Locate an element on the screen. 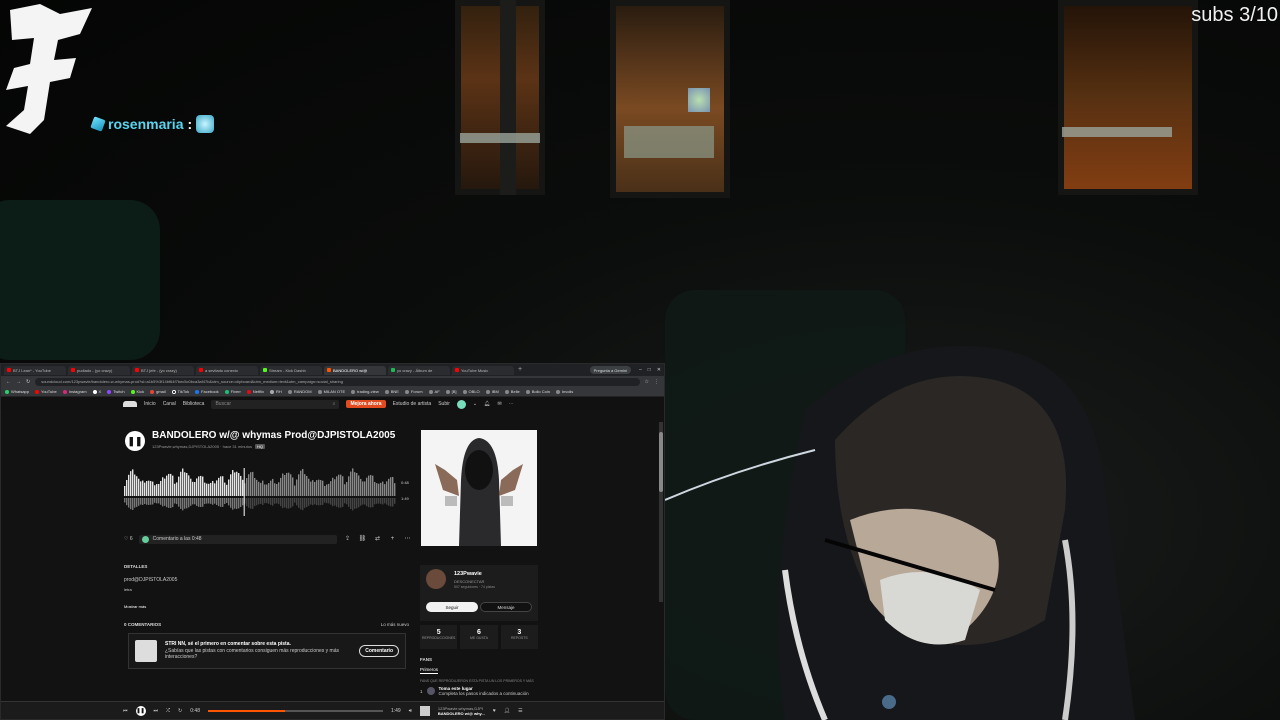 The height and width of the screenshot is (720, 1280). volume-icon: 🔊︎ is located at coordinates (410, 711).